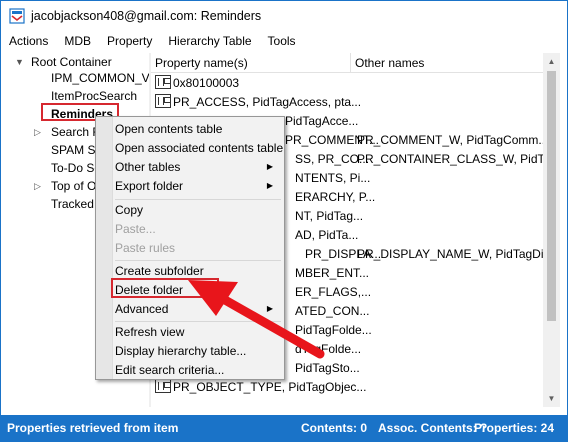 The width and height of the screenshot is (568, 442). Describe the element at coordinates (148, 167) in the screenshot. I see `menu-item-label: Other tables` at that location.